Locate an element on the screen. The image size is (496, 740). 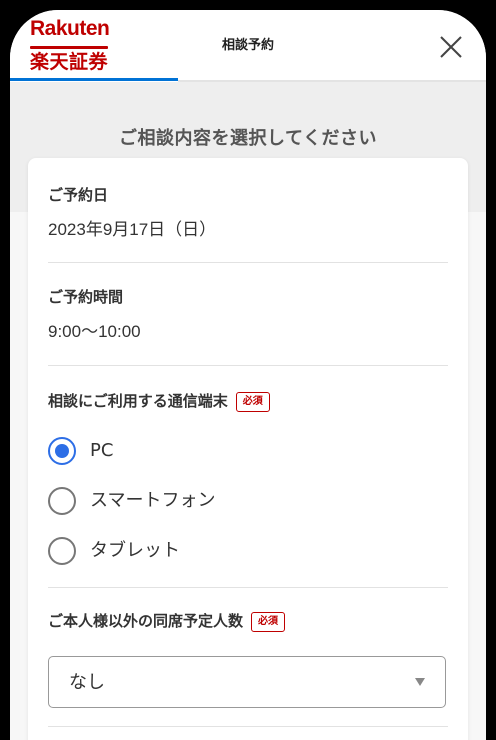
time-value: 9:00〜10:00 is located at coordinates (94, 331).